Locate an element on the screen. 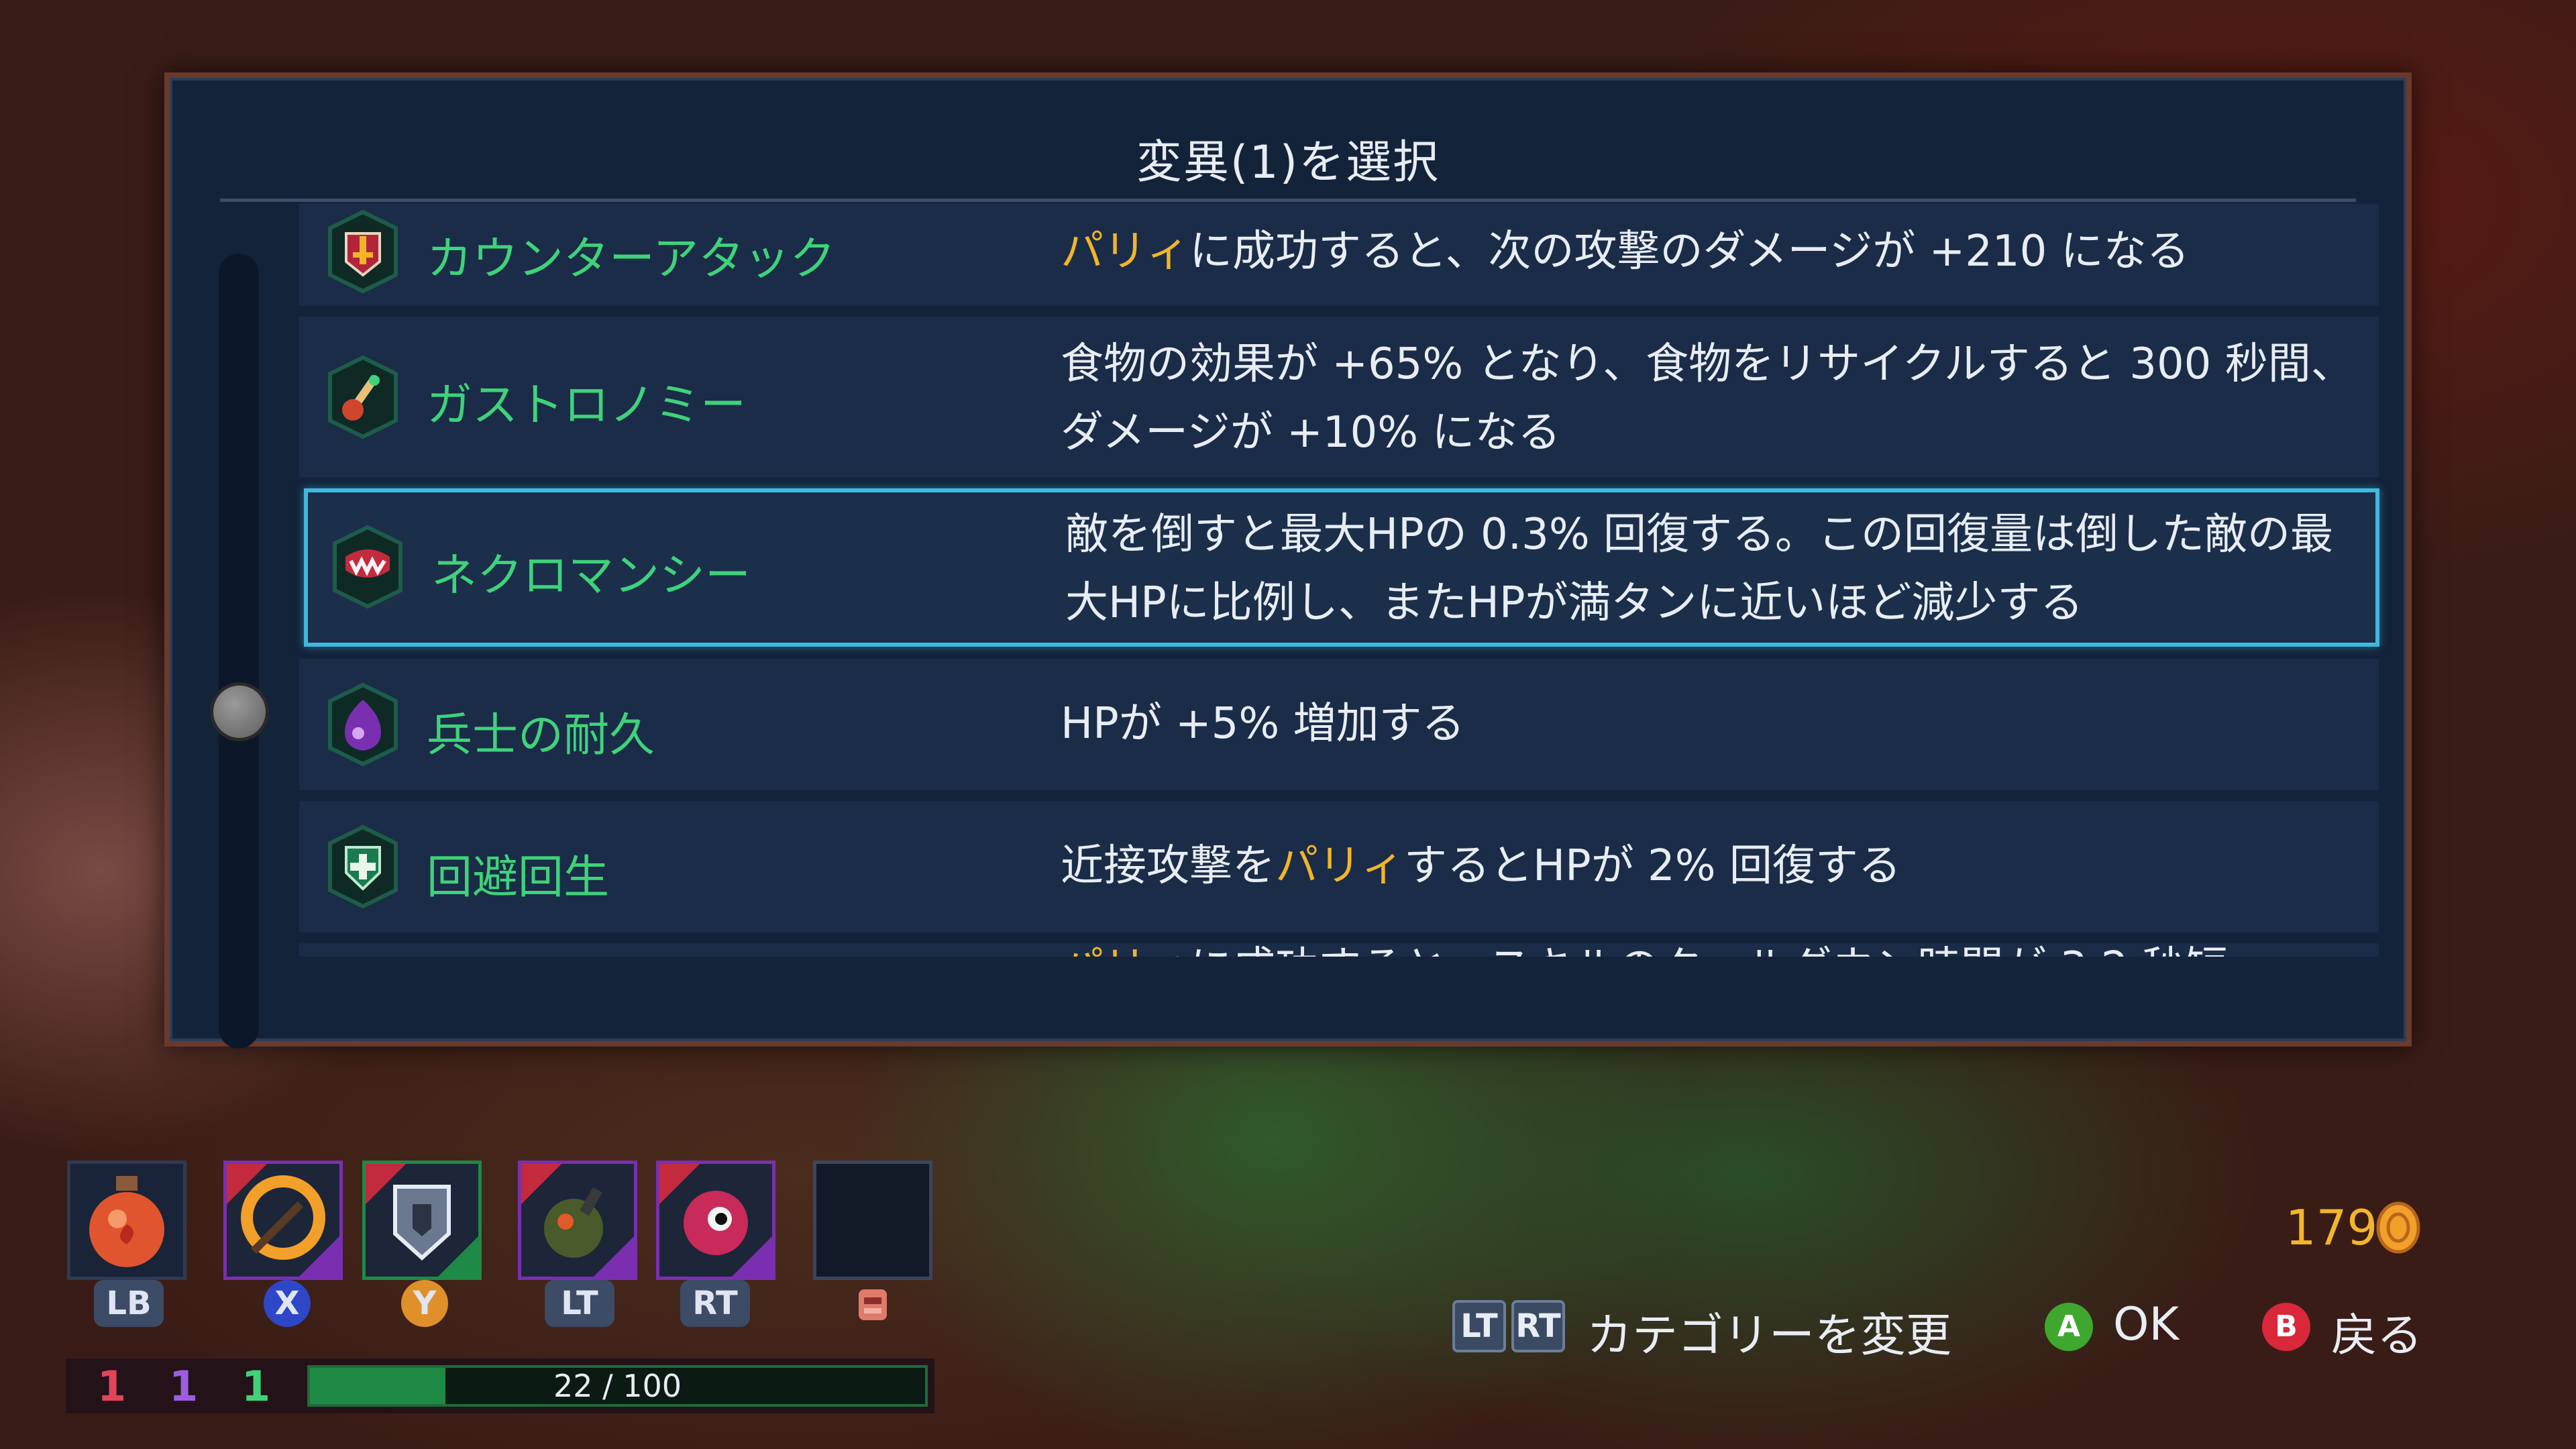 The image size is (2576, 1449). slot-backpack-empty is located at coordinates (872, 1220).